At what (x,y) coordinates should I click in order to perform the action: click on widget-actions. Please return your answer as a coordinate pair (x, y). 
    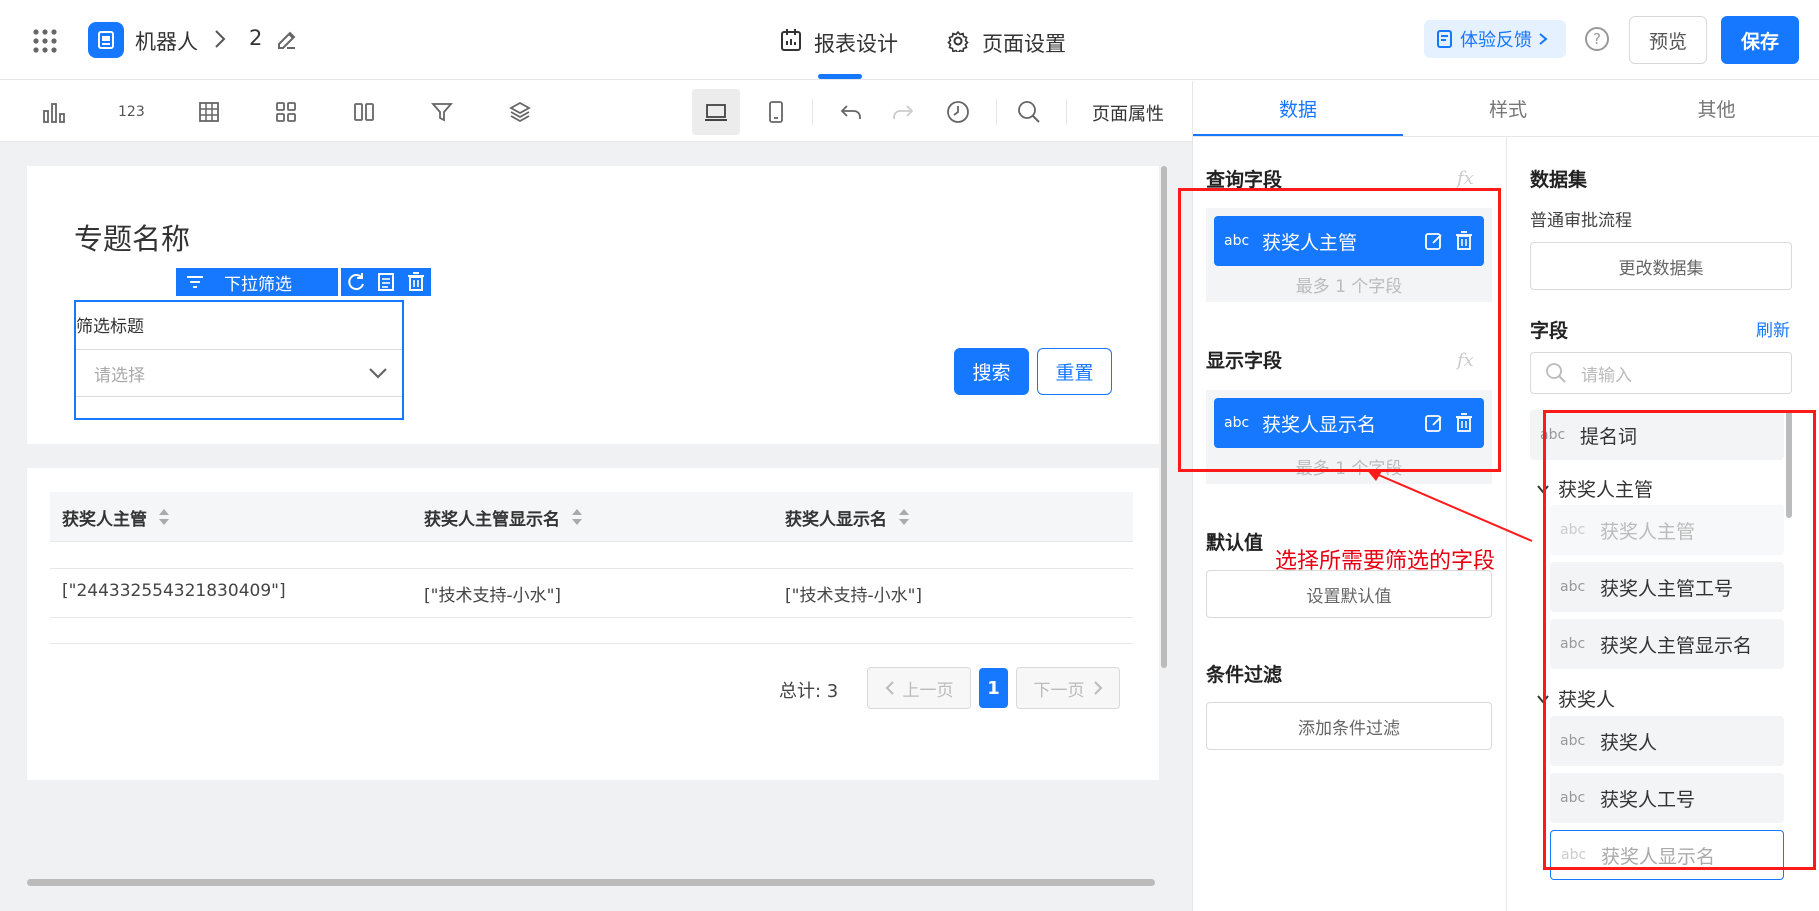
    Looking at the image, I should click on (386, 282).